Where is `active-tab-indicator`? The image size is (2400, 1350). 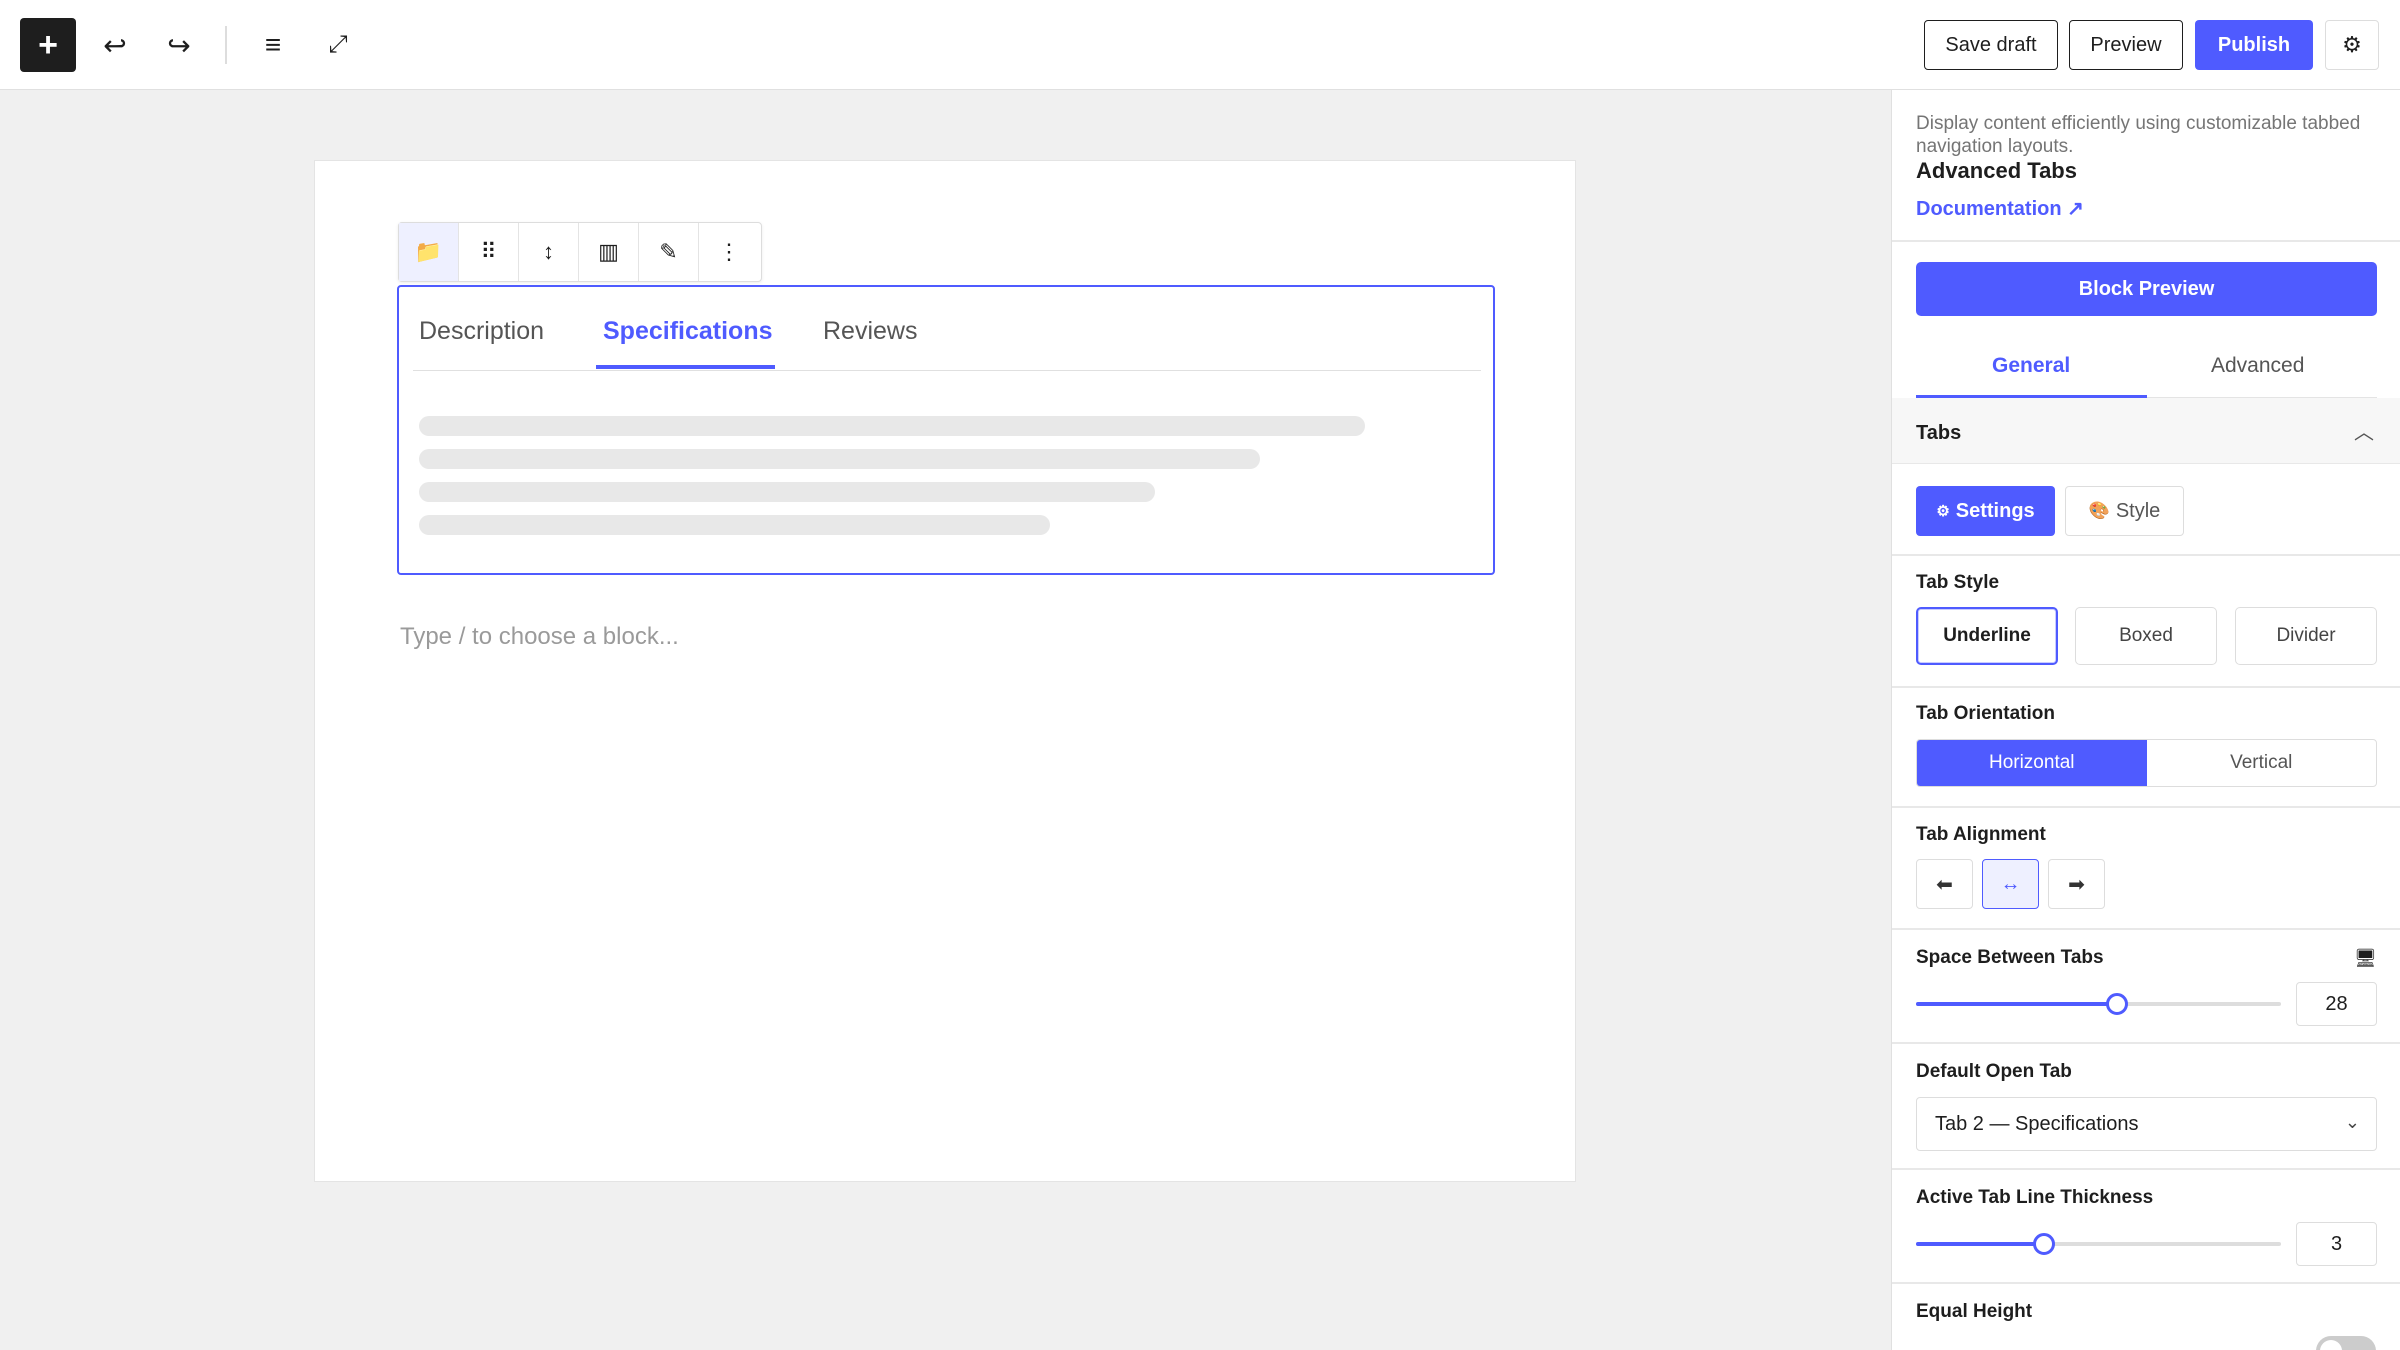
active-tab-indicator is located at coordinates (685, 367).